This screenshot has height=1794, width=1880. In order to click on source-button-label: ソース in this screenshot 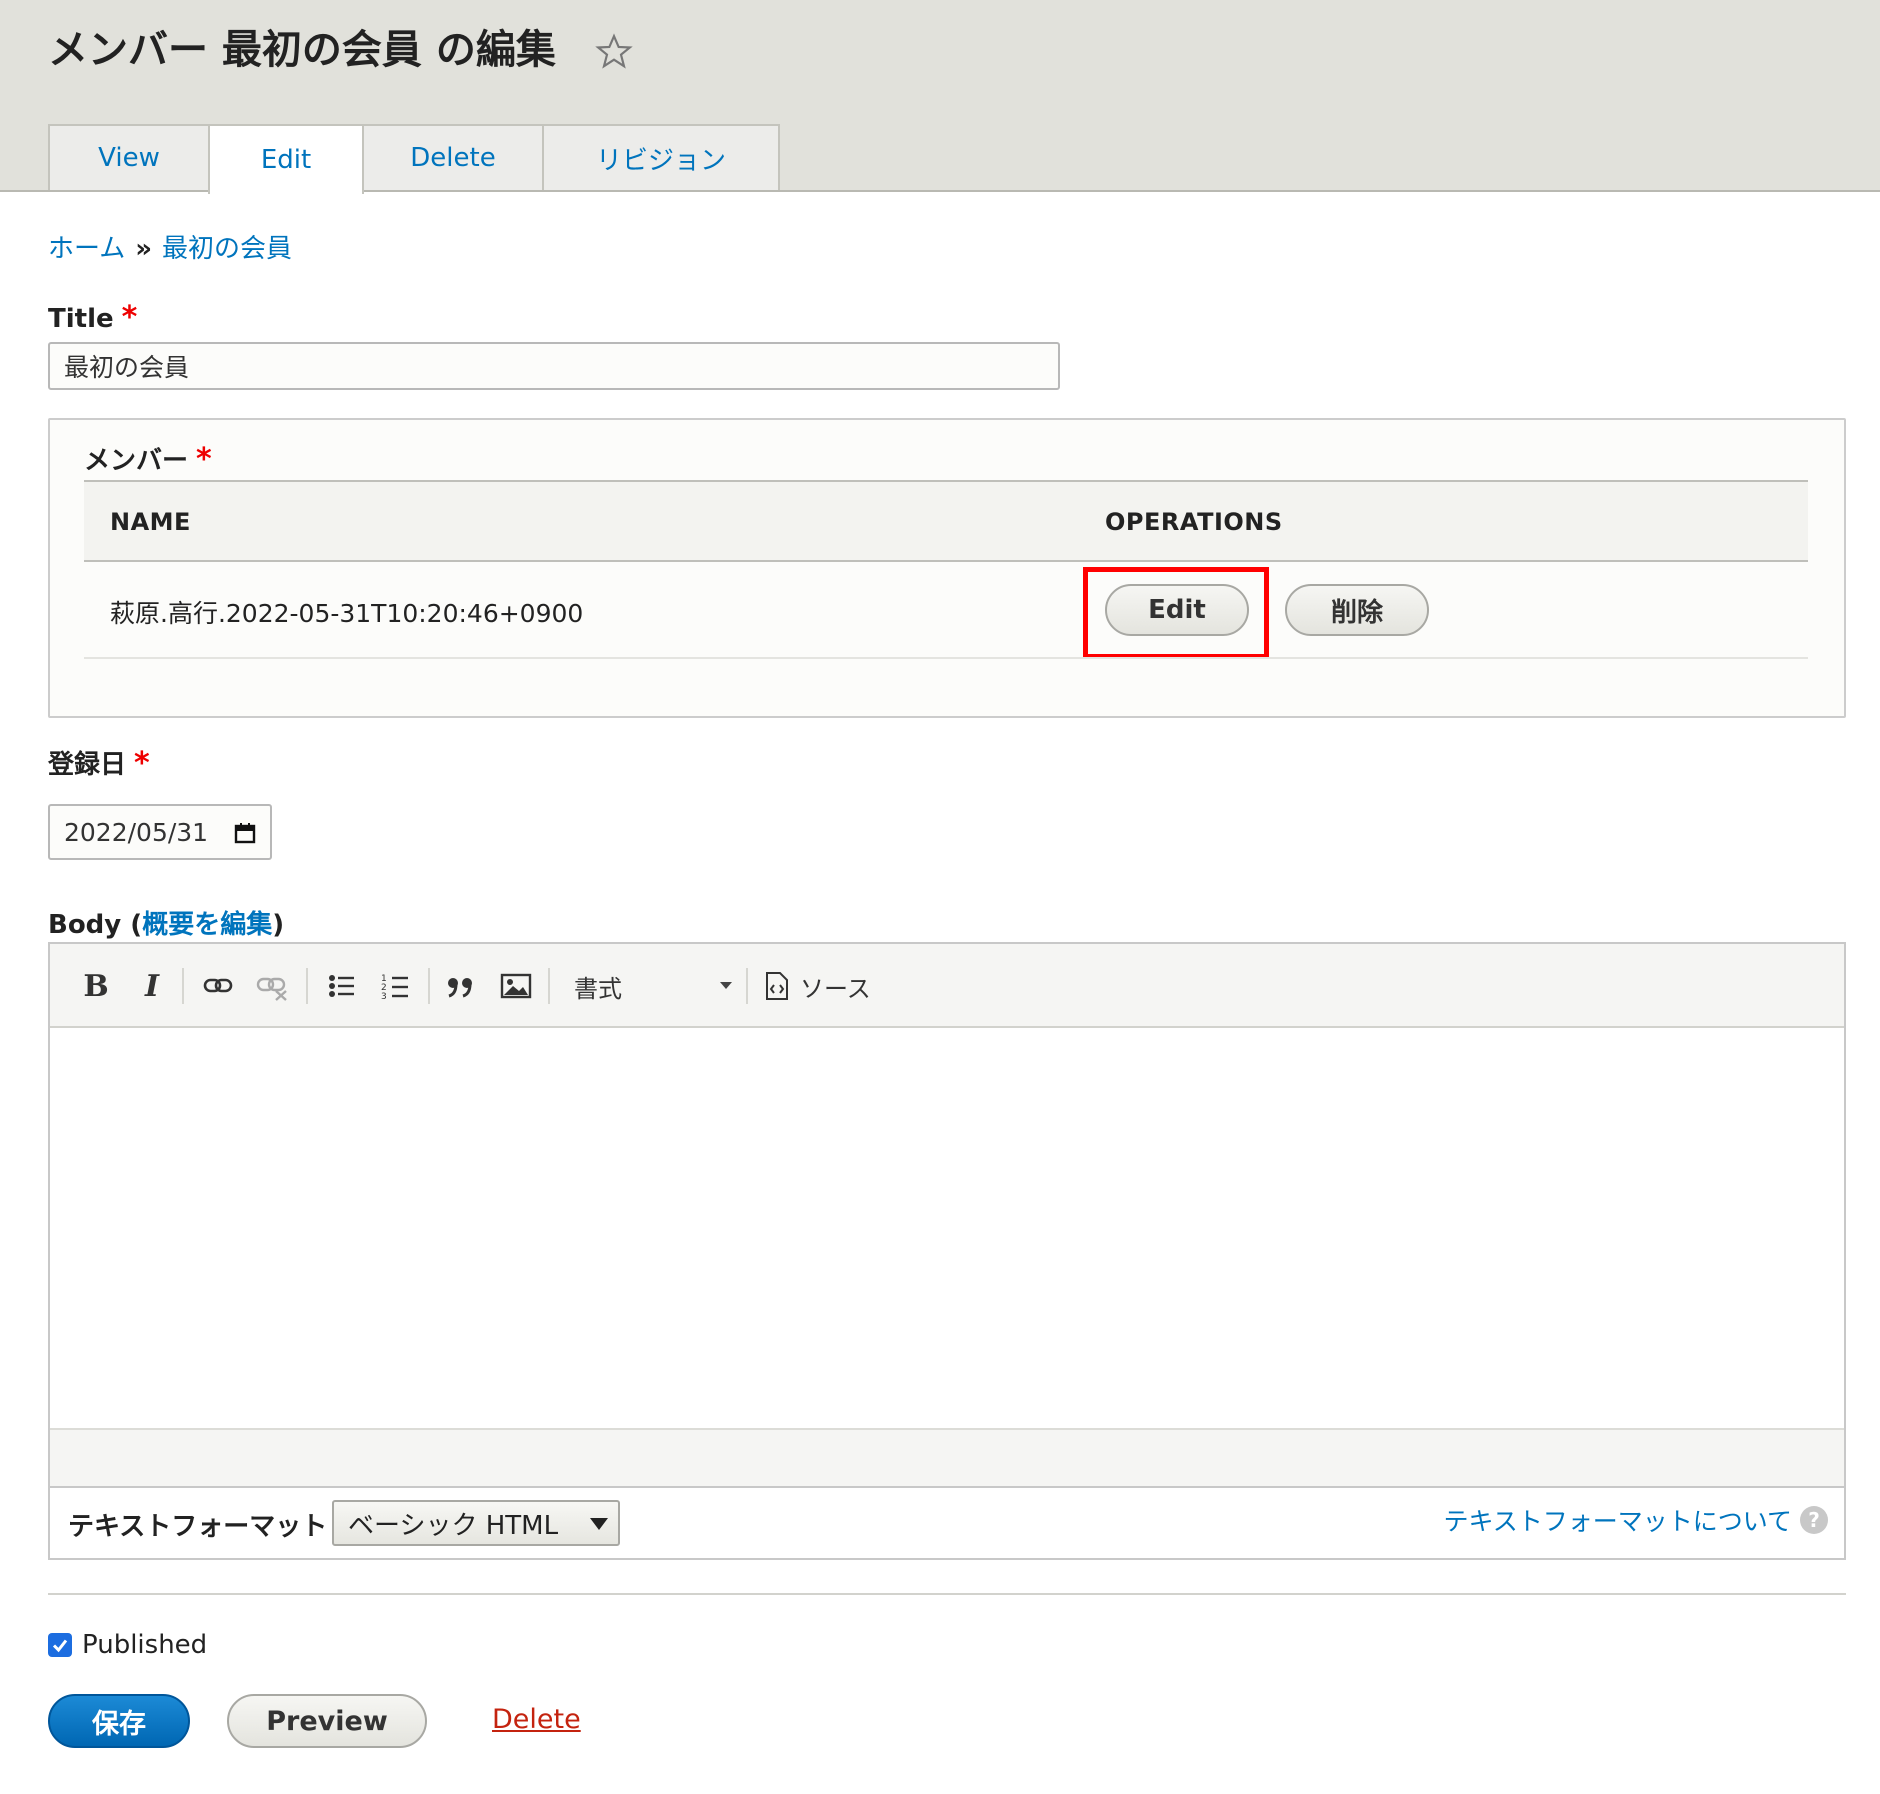, I will do `click(835, 988)`.